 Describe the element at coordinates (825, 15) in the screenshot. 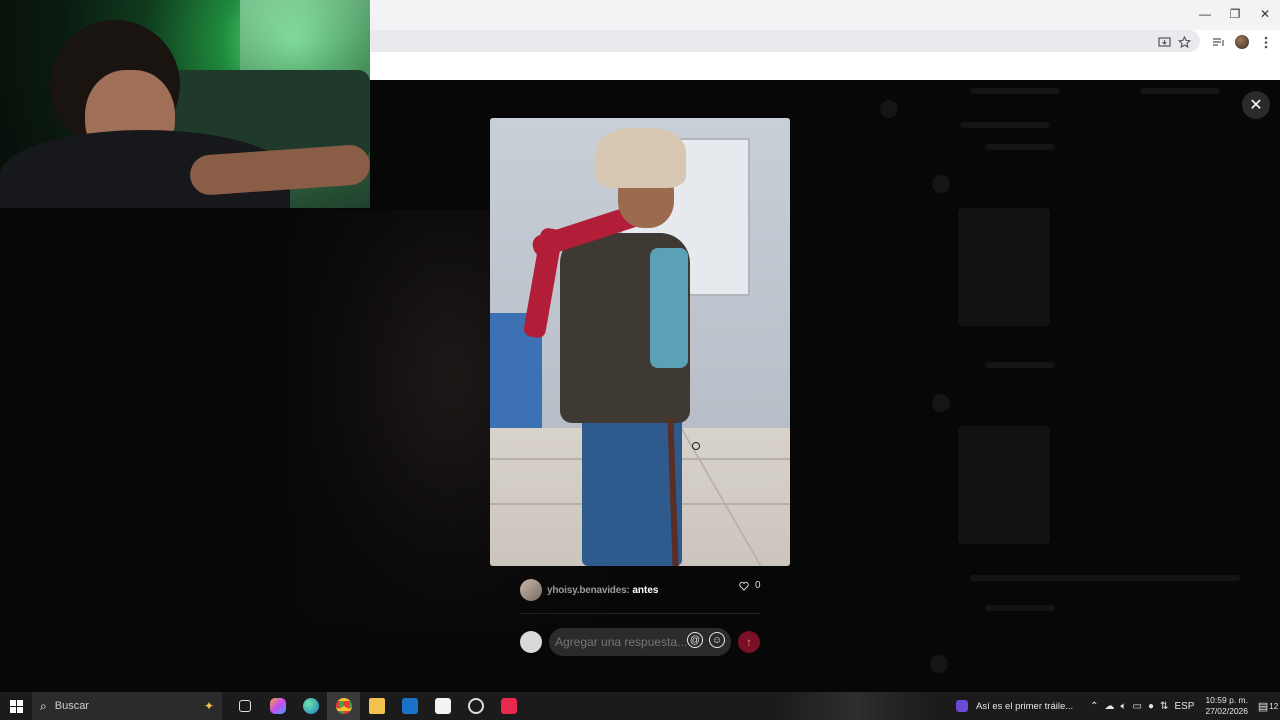

I see `tab-strip: — ❐ ✕` at that location.